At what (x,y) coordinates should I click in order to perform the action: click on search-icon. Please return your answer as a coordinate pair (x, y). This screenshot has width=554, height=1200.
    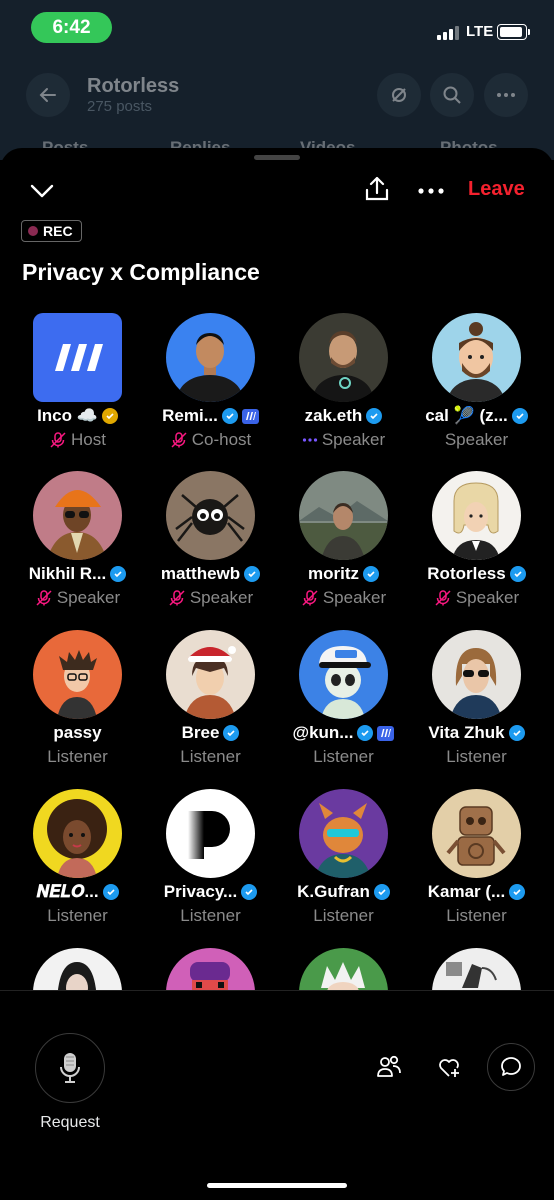
    Looking at the image, I should click on (452, 95).